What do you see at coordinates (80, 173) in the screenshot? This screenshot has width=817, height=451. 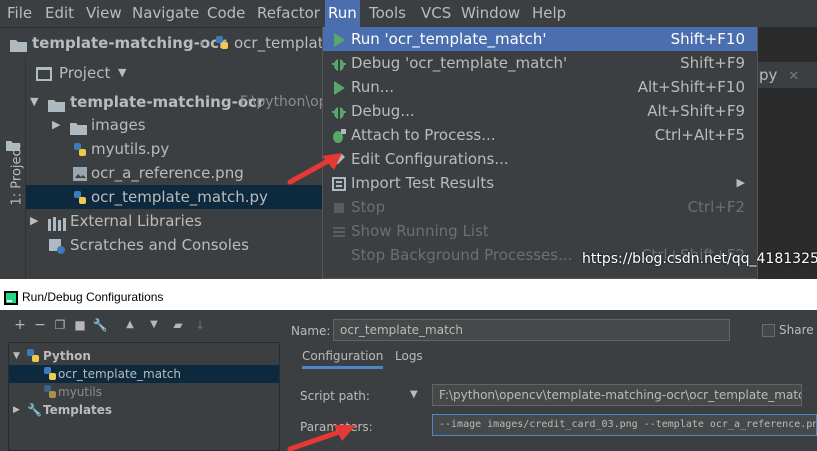 I see `image-file-icon` at bounding box center [80, 173].